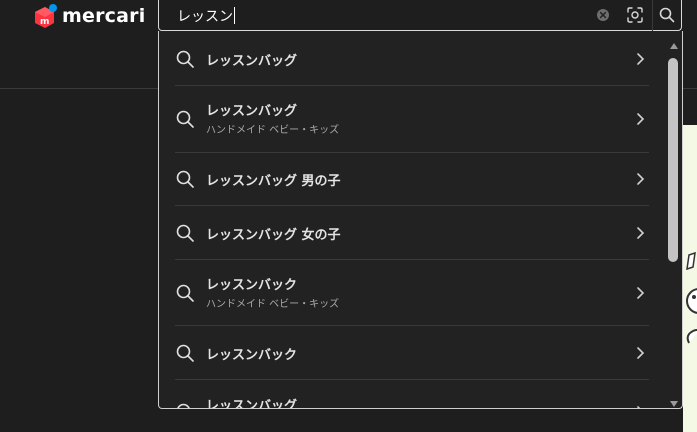 This screenshot has height=432, width=697. Describe the element at coordinates (603, 15) in the screenshot. I see `clear-icon` at that location.